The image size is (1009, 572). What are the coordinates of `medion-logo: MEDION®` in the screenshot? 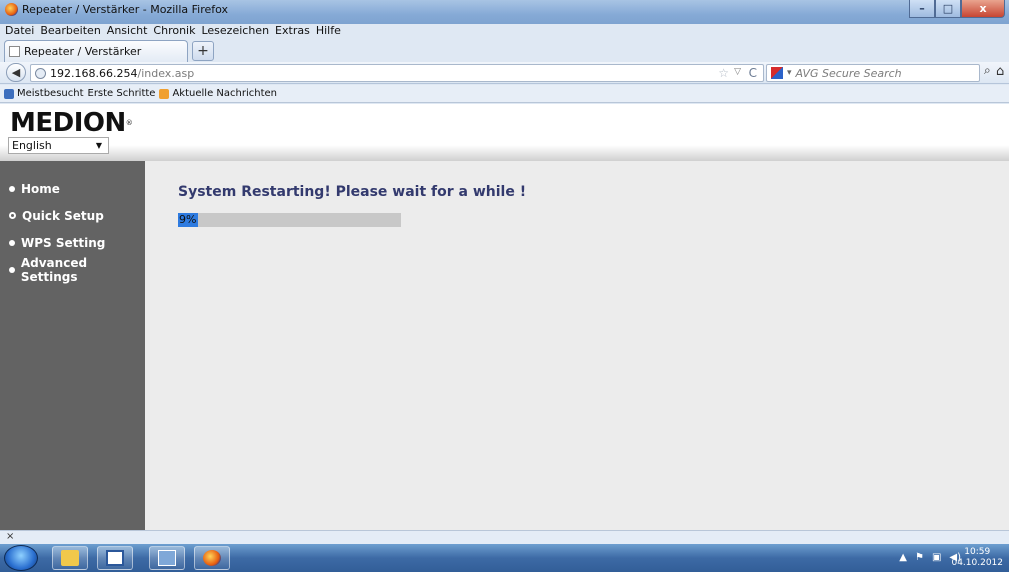 It's located at (71, 123).